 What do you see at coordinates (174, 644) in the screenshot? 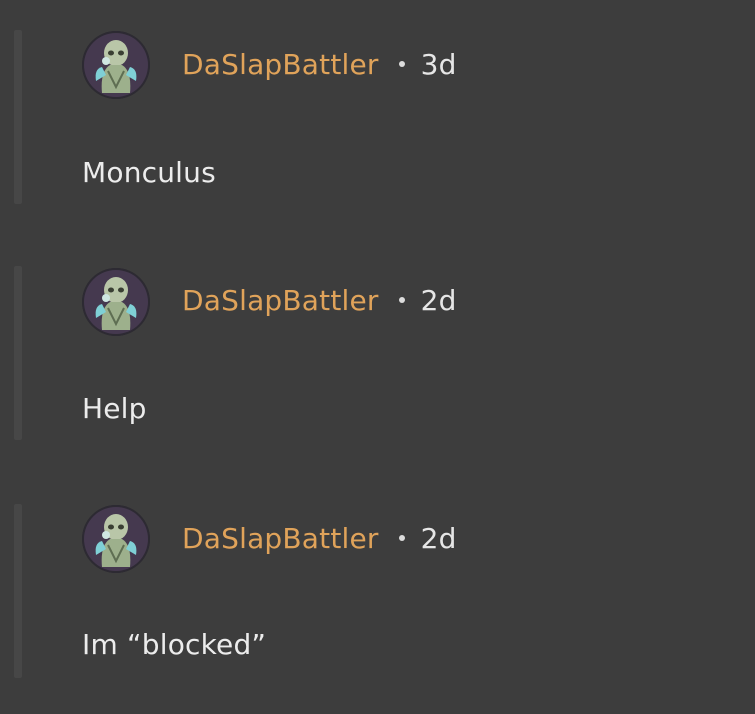
I see `comment-text: Im “blocked”` at bounding box center [174, 644].